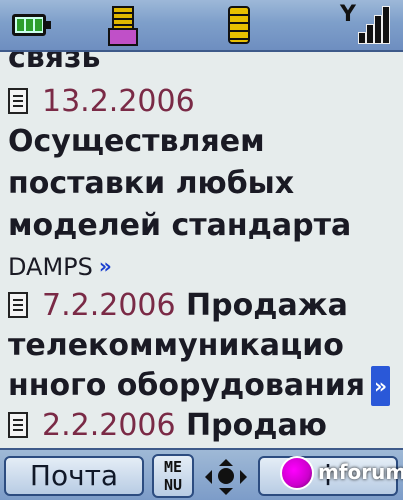 The image size is (403, 500). Describe the element at coordinates (151, 183) in the screenshot. I see `news-text-line: поставки любых` at that location.